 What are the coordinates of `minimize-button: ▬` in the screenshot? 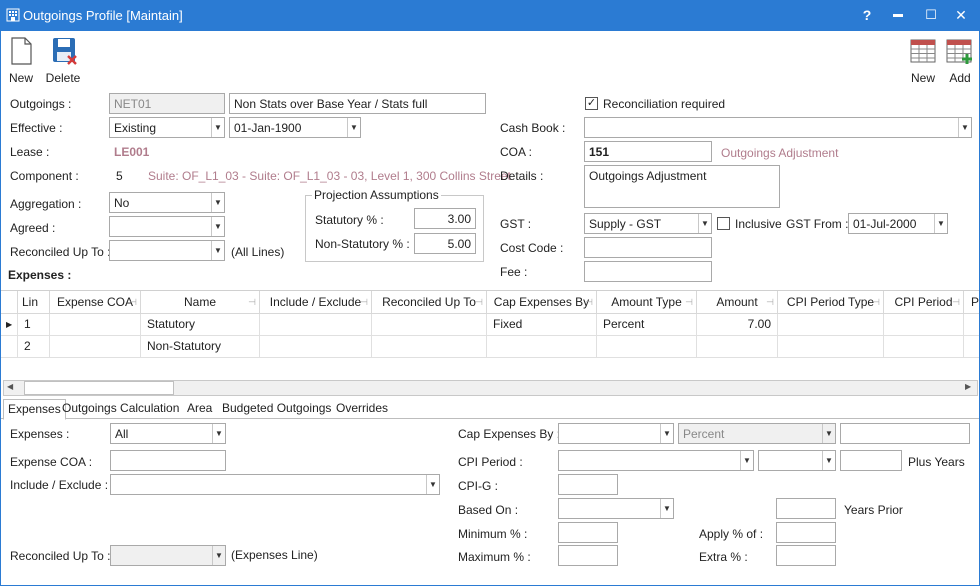 It's located at (898, 15).